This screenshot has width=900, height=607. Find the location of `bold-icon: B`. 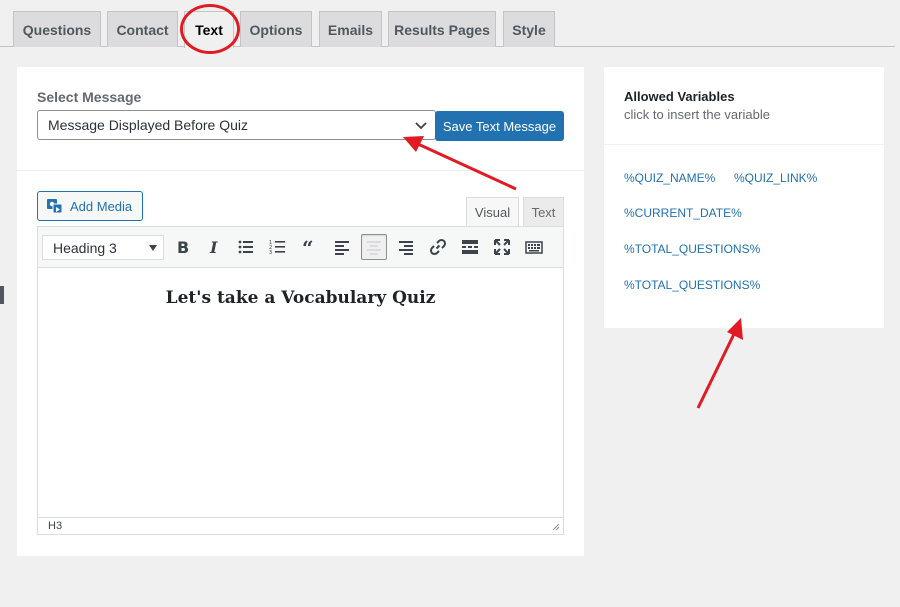

bold-icon: B is located at coordinates (183, 247).